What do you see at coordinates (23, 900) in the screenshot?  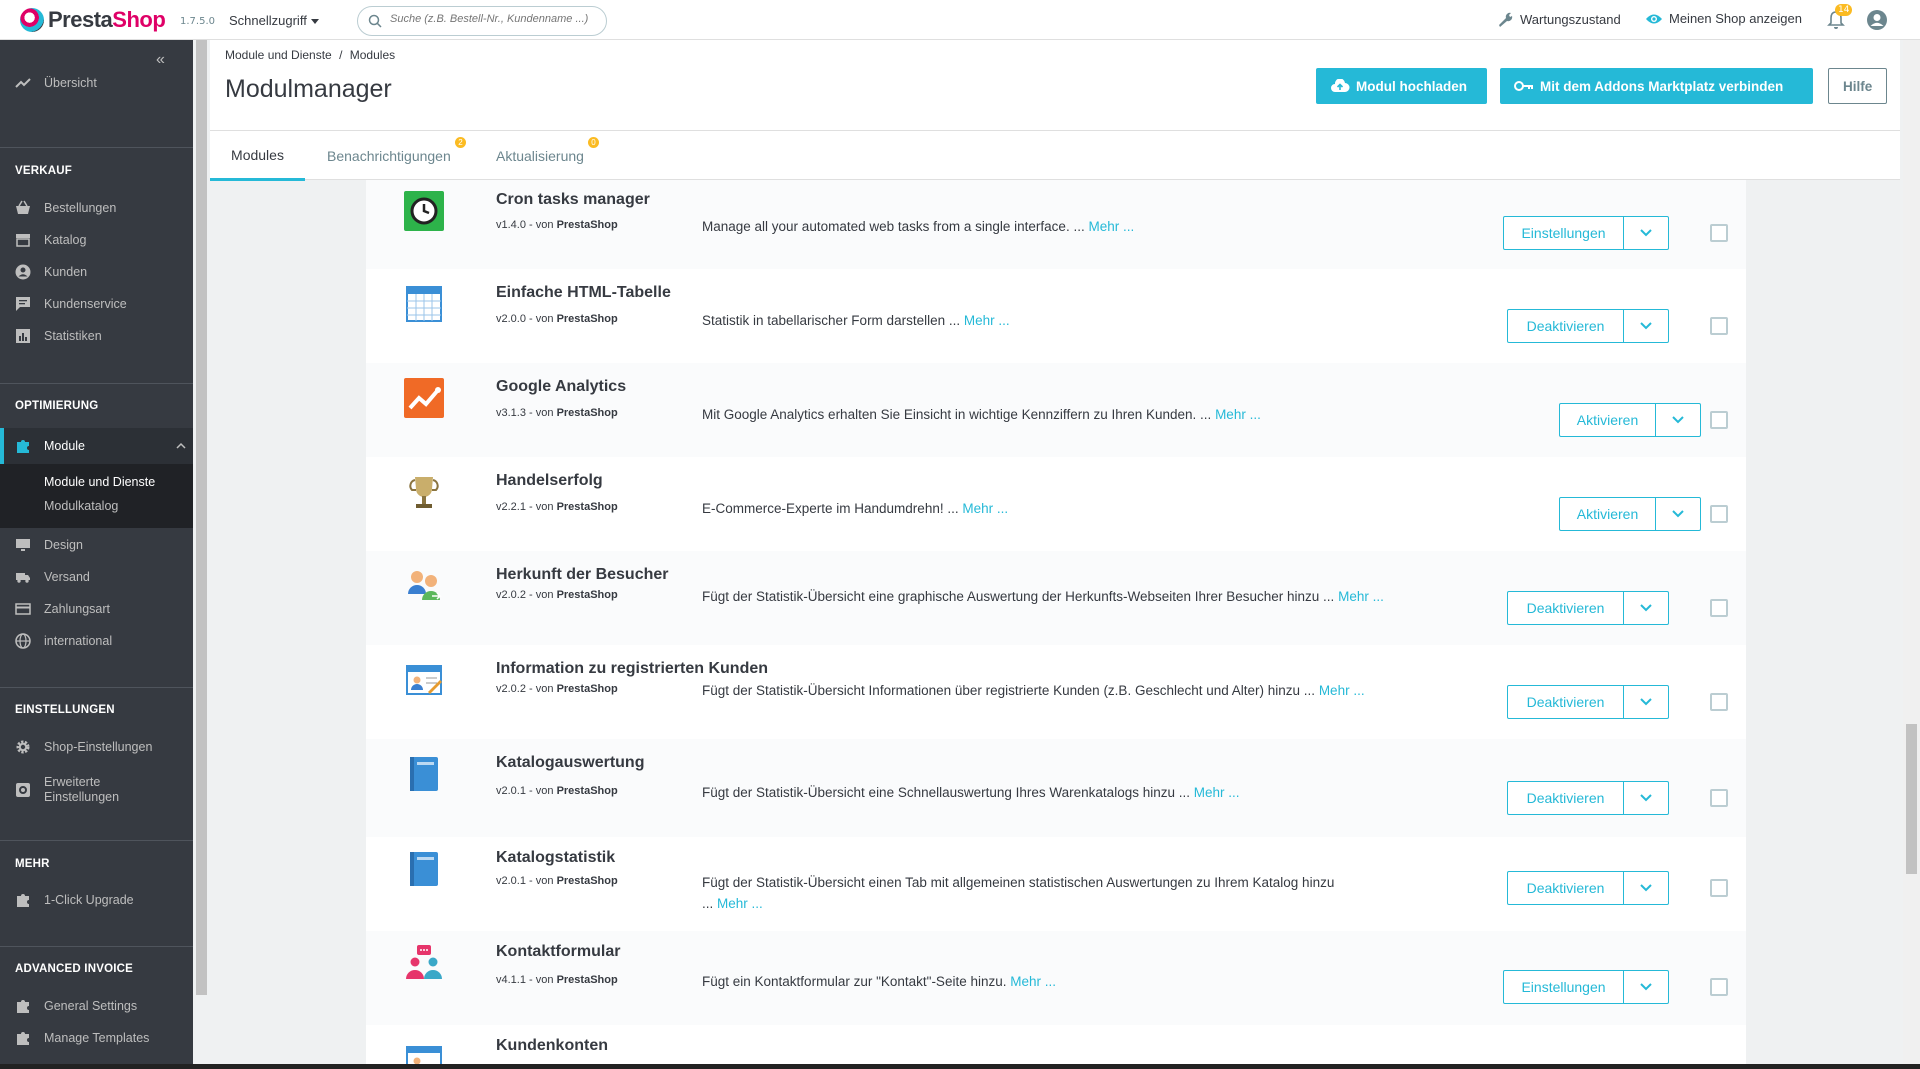 I see `puzzle-icon` at bounding box center [23, 900].